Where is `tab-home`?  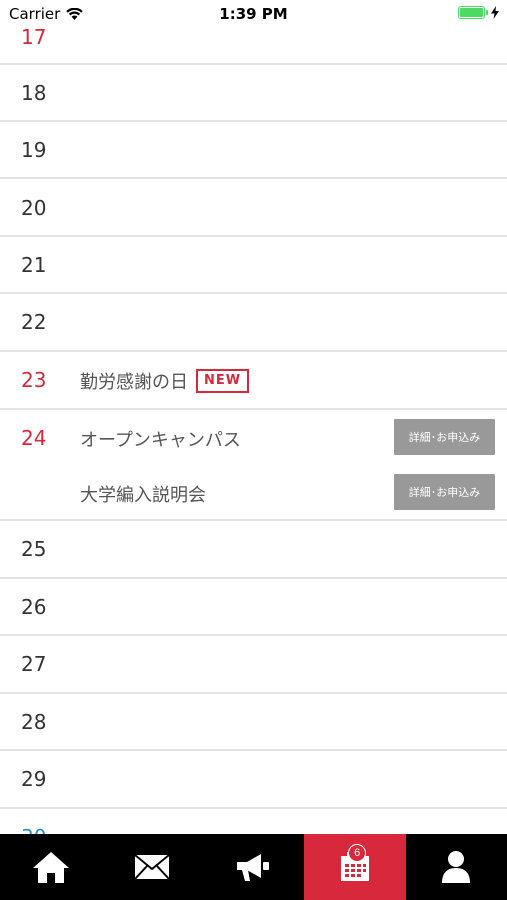 tab-home is located at coordinates (50, 867).